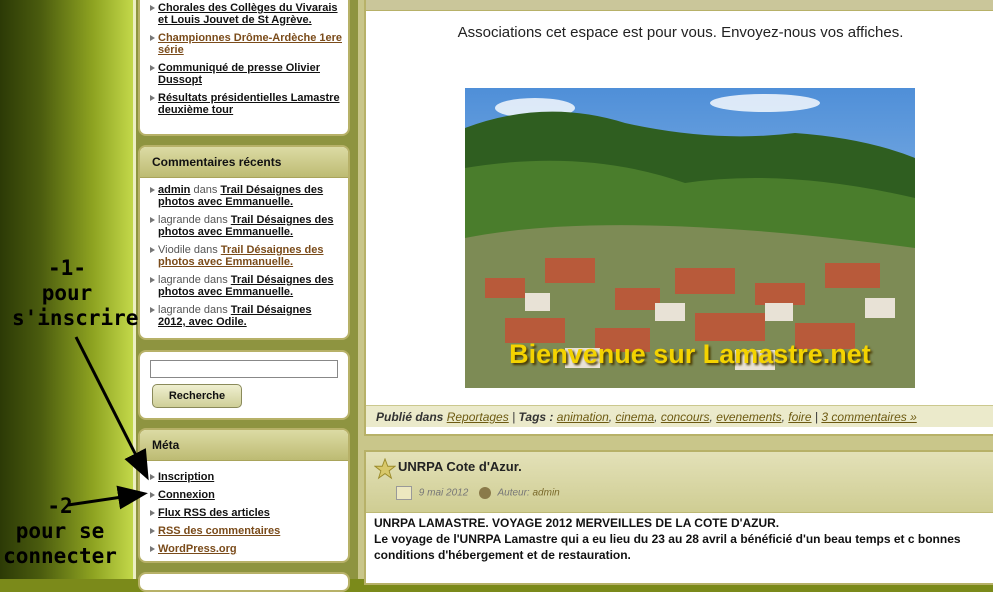 The width and height of the screenshot is (993, 592). Describe the element at coordinates (411, 417) in the screenshot. I see `published-label: Publié dans` at that location.